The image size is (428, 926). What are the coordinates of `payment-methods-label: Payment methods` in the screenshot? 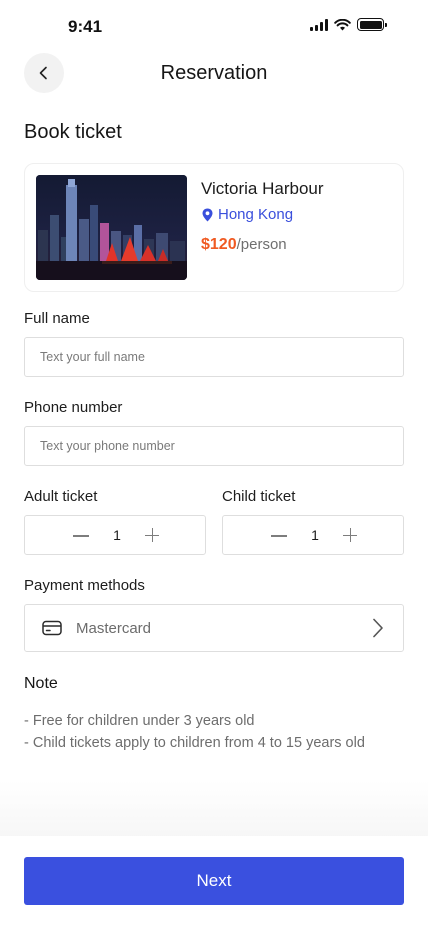 It's located at (84, 585).